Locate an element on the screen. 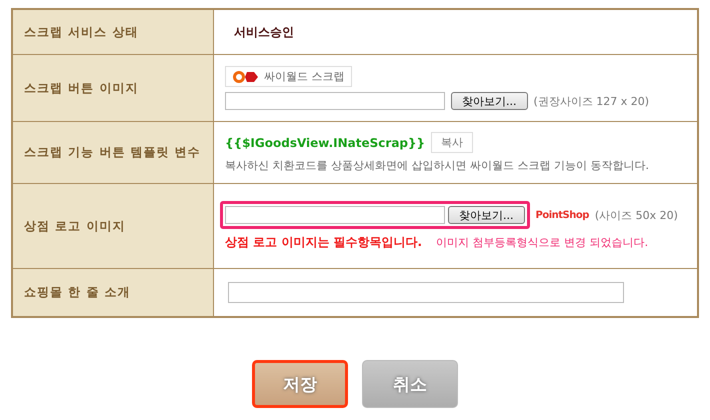 This screenshot has height=420, width=710. scrap-logo-icon is located at coordinates (246, 77).